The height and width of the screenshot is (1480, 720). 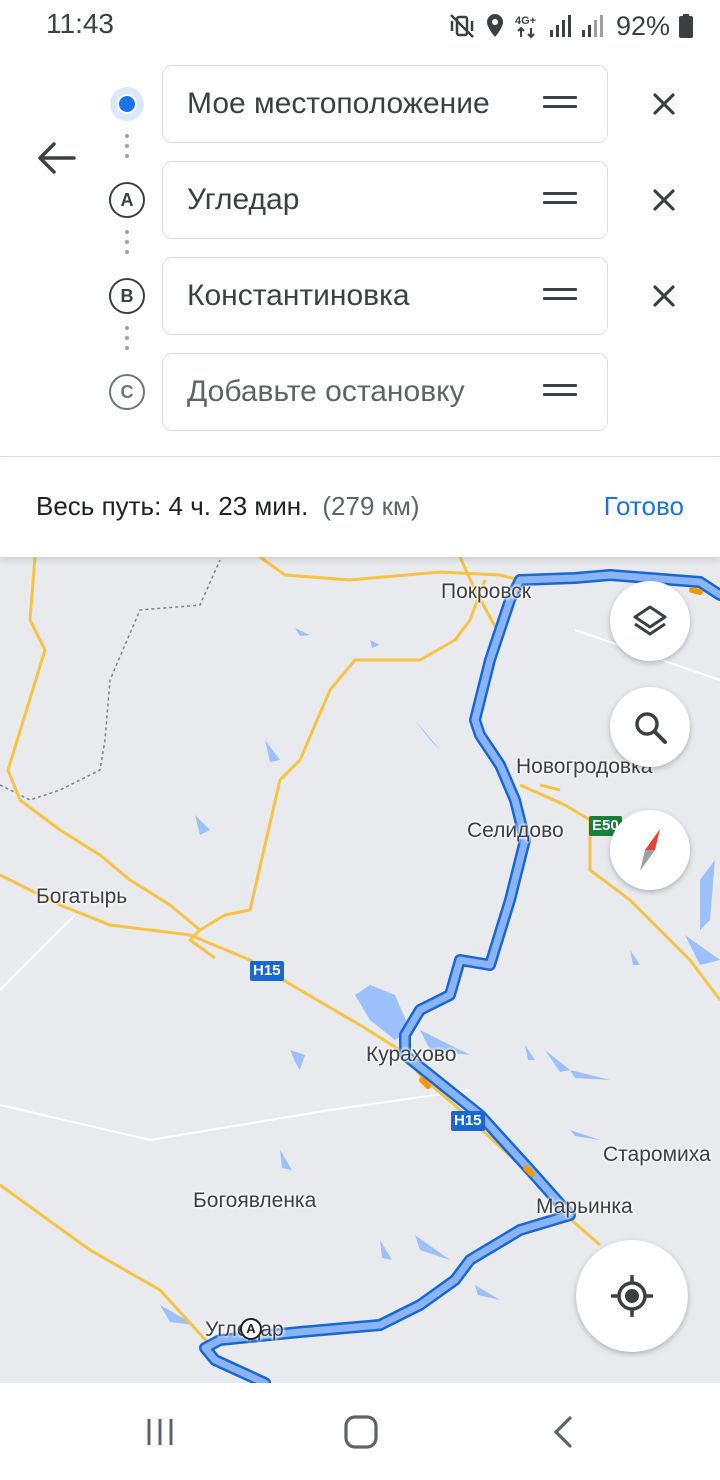 I want to click on stop-row-origin: Мое местоположение, so click(x=360, y=104).